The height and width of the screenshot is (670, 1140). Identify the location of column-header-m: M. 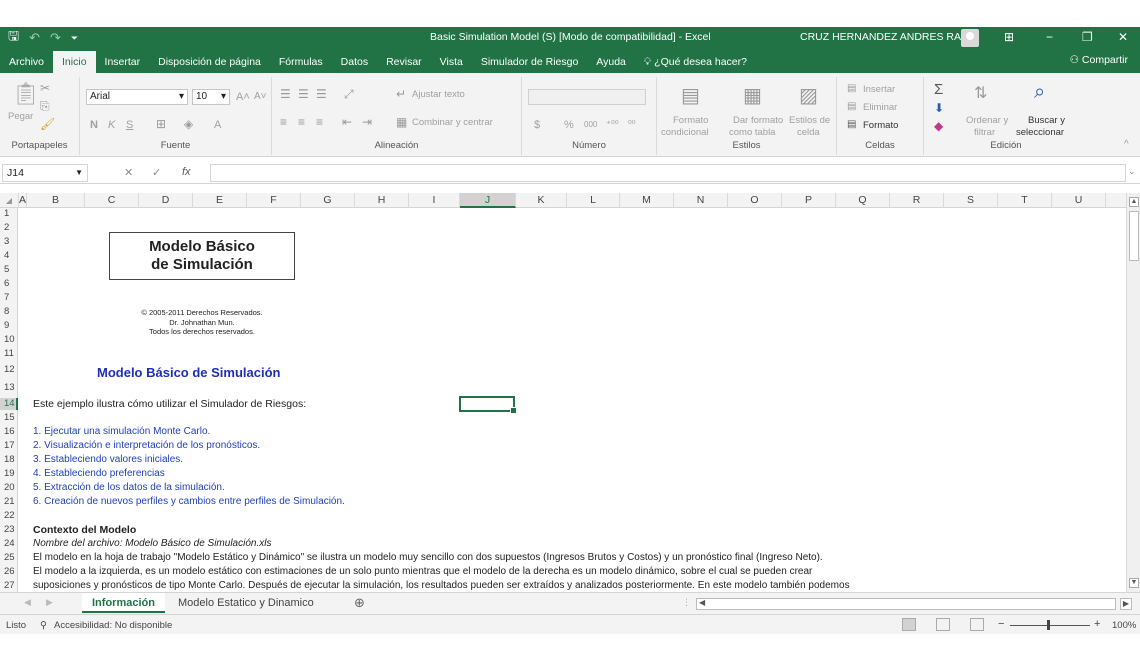
(647, 200).